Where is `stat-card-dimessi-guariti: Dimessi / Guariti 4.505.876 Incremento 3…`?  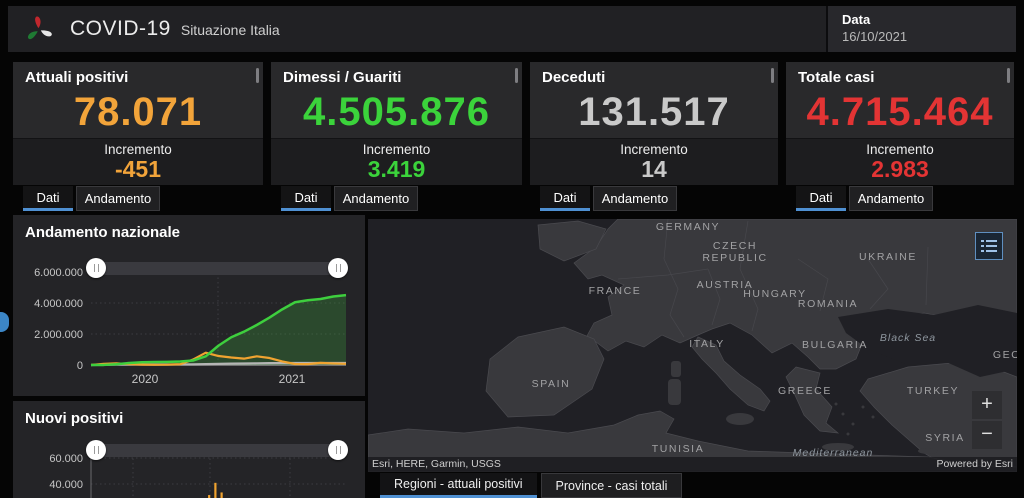
stat-card-dimessi-guariti: Dimessi / Guariti 4.505.876 Incremento 3… is located at coordinates (396, 123).